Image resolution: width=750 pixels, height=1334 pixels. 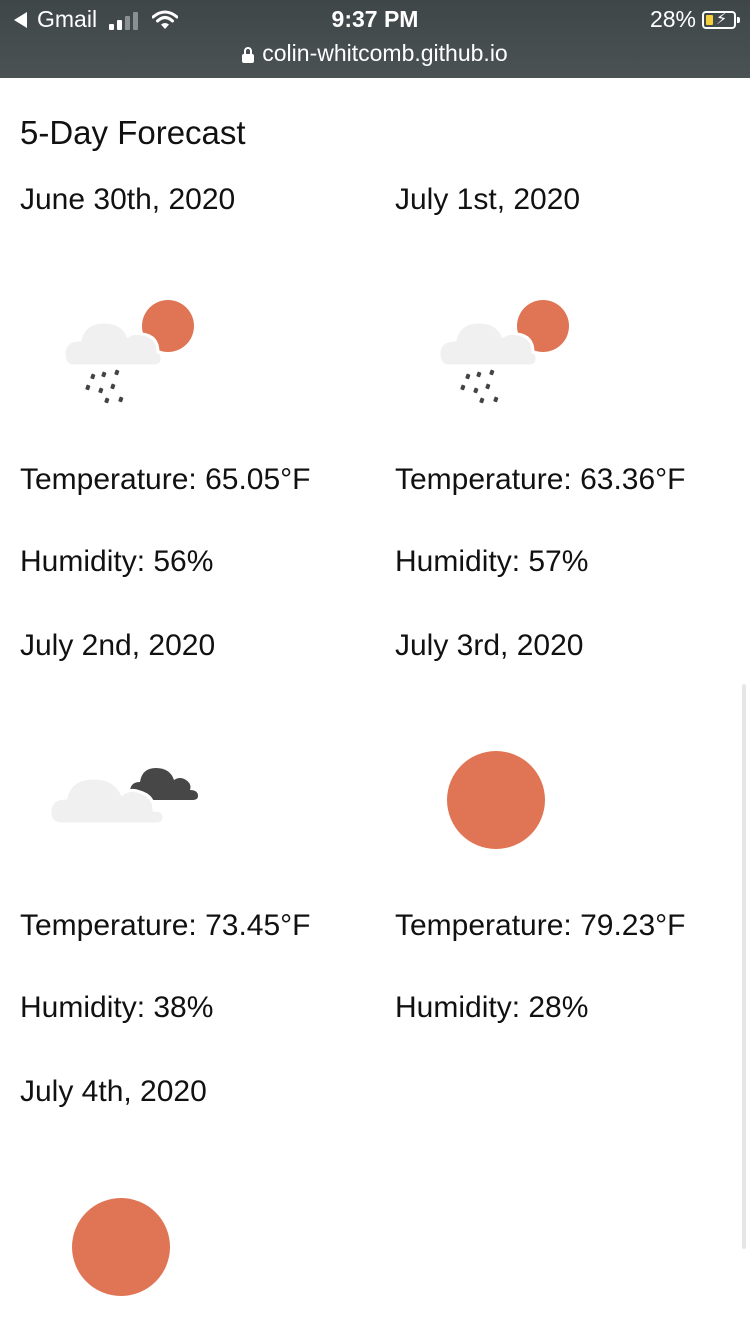 I want to click on charging-bolt-icon: ⚡, so click(x=722, y=19).